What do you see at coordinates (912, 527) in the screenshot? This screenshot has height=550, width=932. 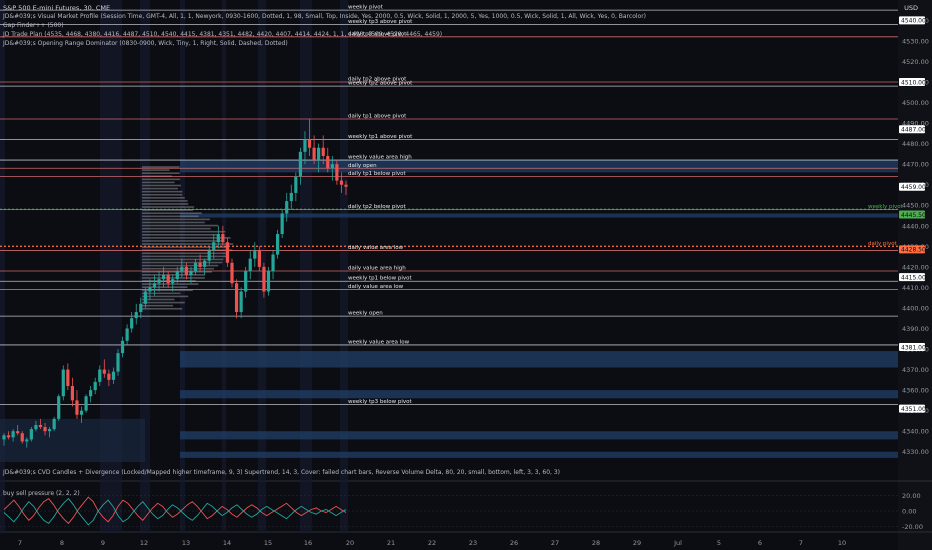 I see `osc-tick-label: -20.00` at bounding box center [912, 527].